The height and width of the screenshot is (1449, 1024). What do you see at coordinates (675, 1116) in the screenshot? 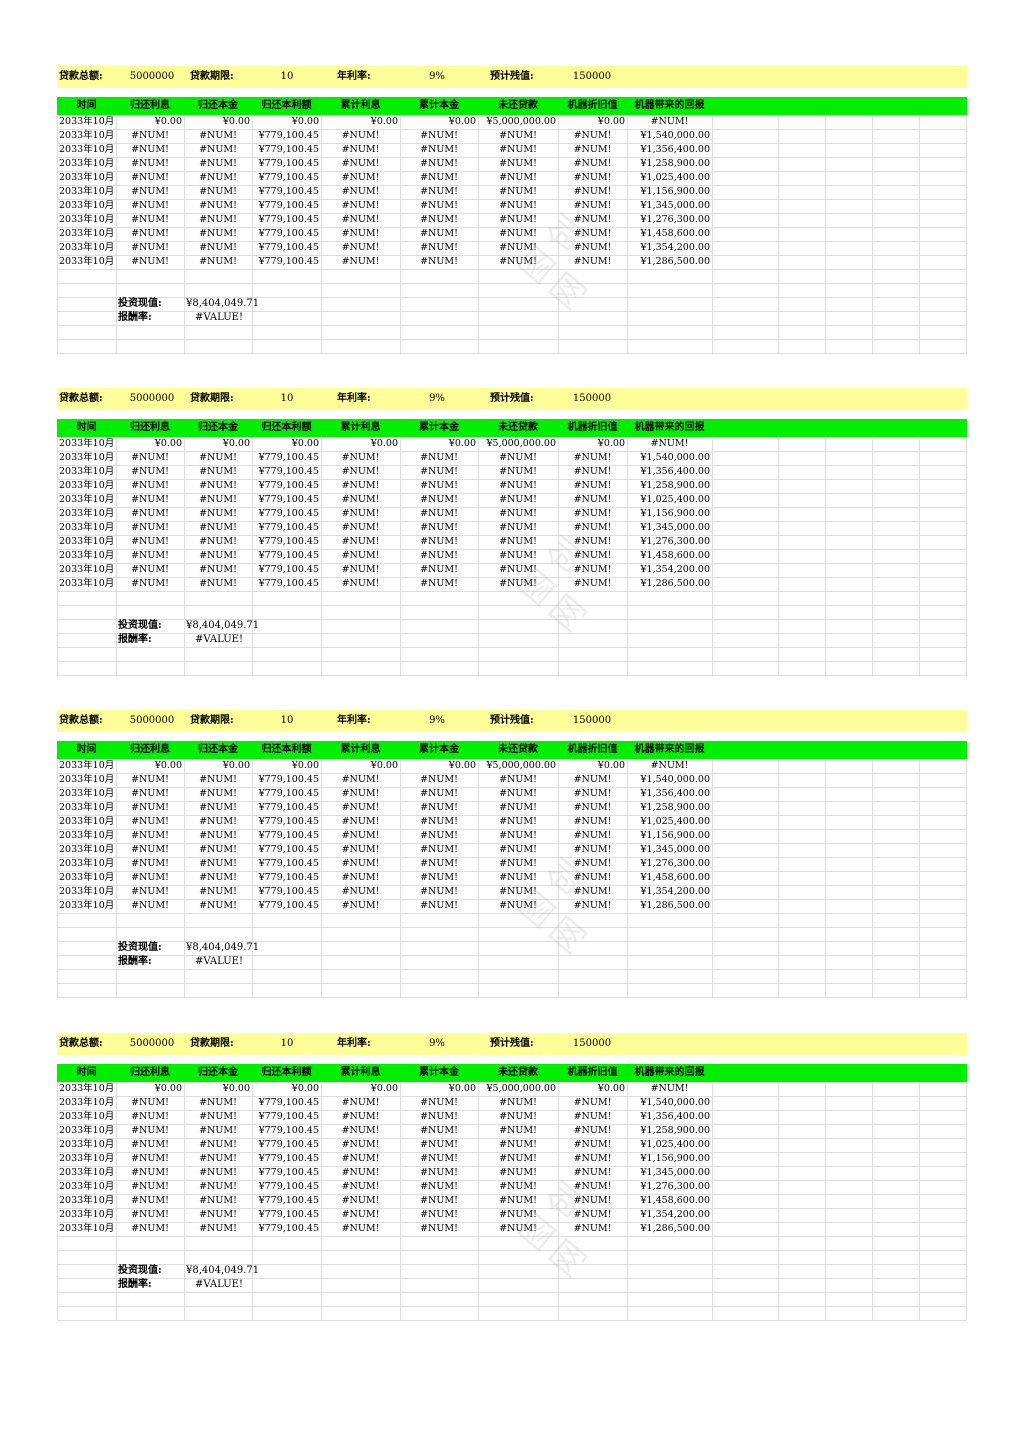
I see `table-cell: ¥1,356,400.00` at bounding box center [675, 1116].